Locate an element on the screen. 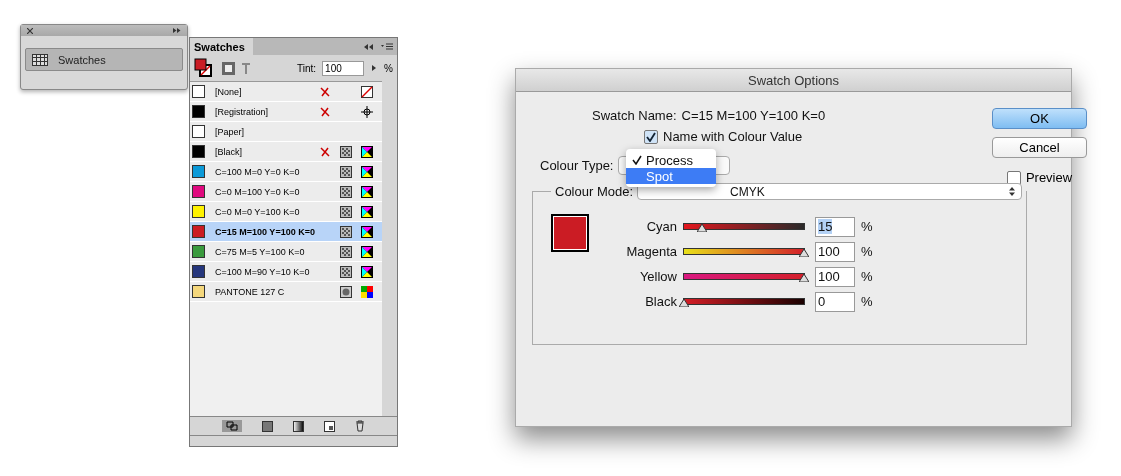 The width and height of the screenshot is (1121, 476). preview-checkbox is located at coordinates (1013, 177).